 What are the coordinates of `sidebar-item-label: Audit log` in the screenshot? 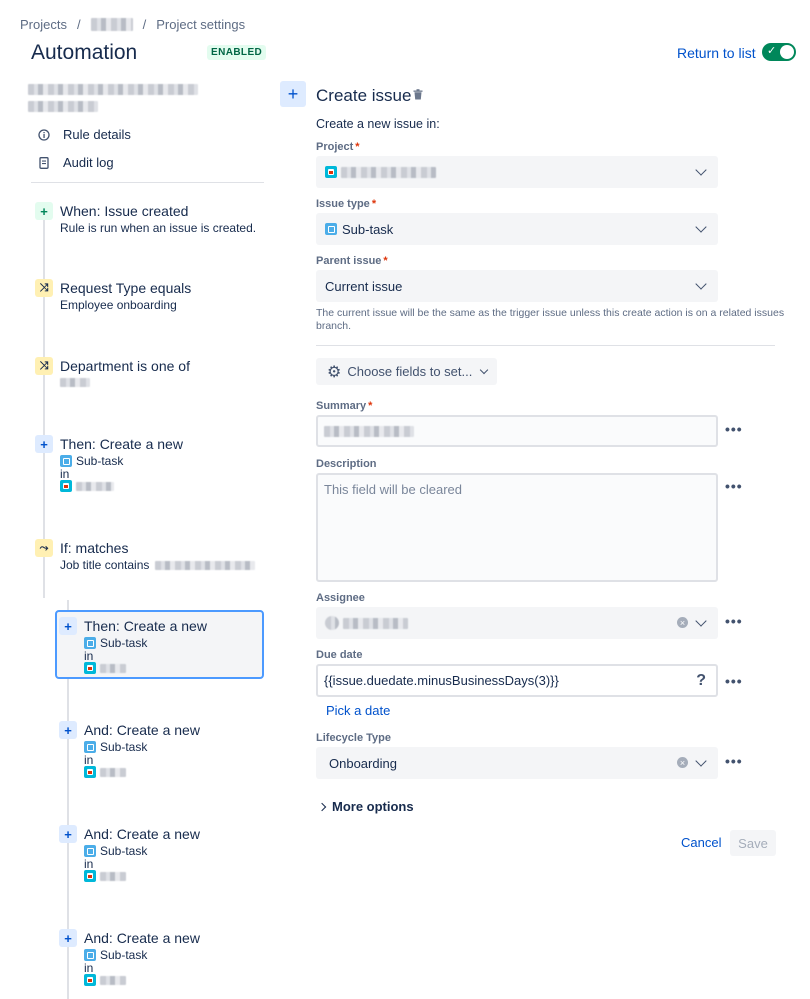 It's located at (88, 162).